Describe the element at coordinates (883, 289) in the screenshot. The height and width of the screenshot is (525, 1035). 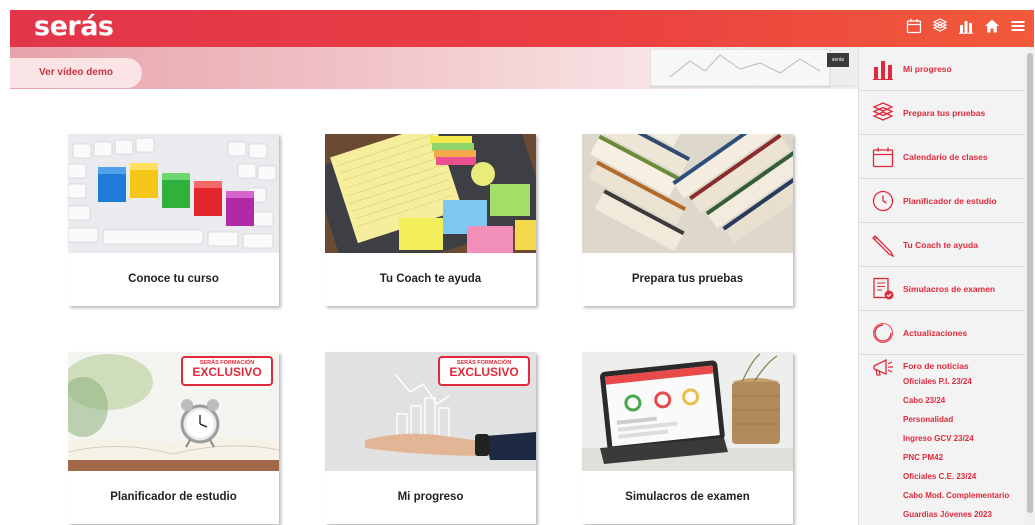
I see `exam-icon` at that location.